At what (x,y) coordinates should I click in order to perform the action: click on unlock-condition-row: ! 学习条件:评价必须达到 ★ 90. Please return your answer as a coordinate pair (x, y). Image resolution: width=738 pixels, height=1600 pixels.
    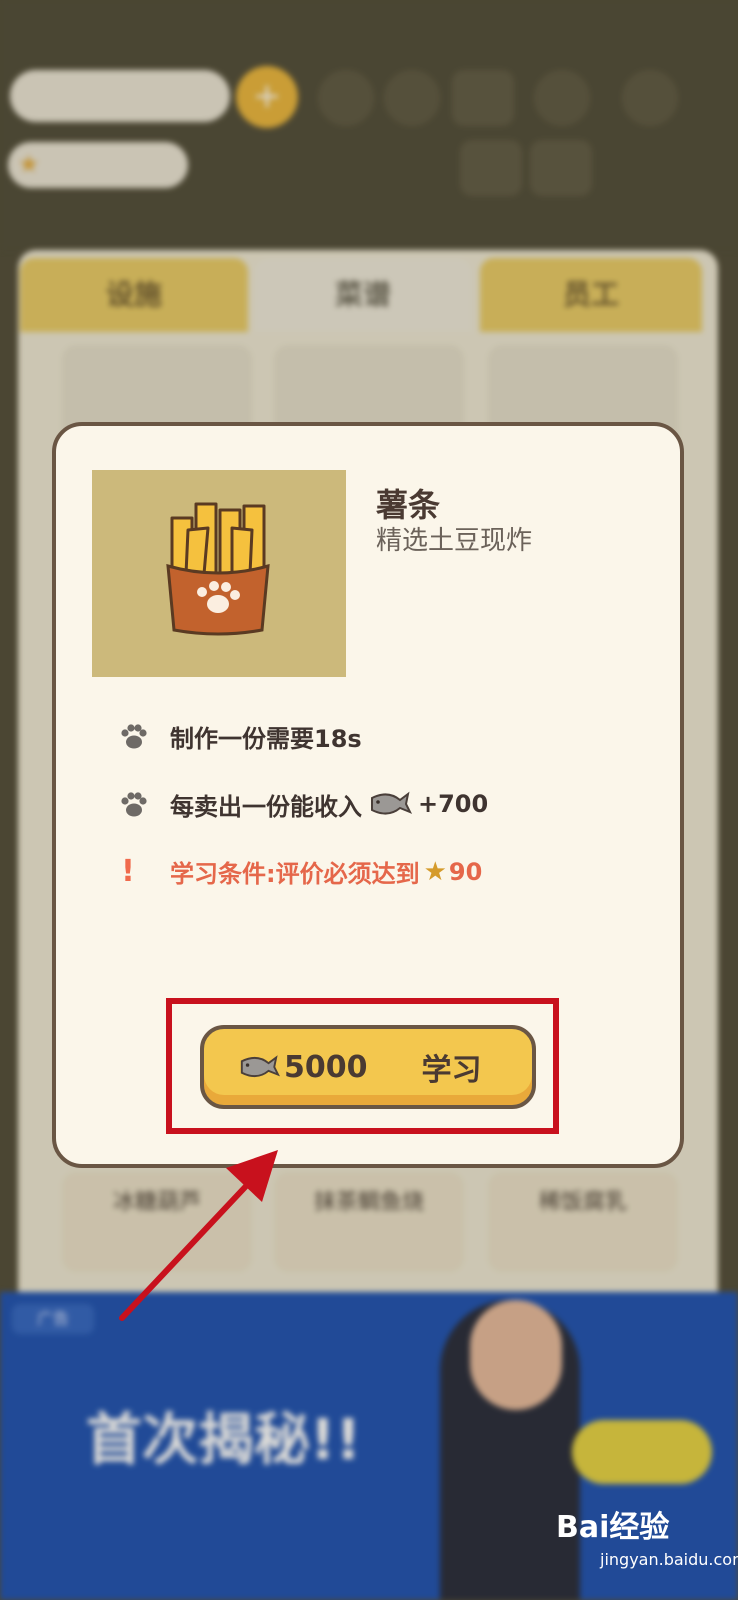
    Looking at the image, I should click on (299, 871).